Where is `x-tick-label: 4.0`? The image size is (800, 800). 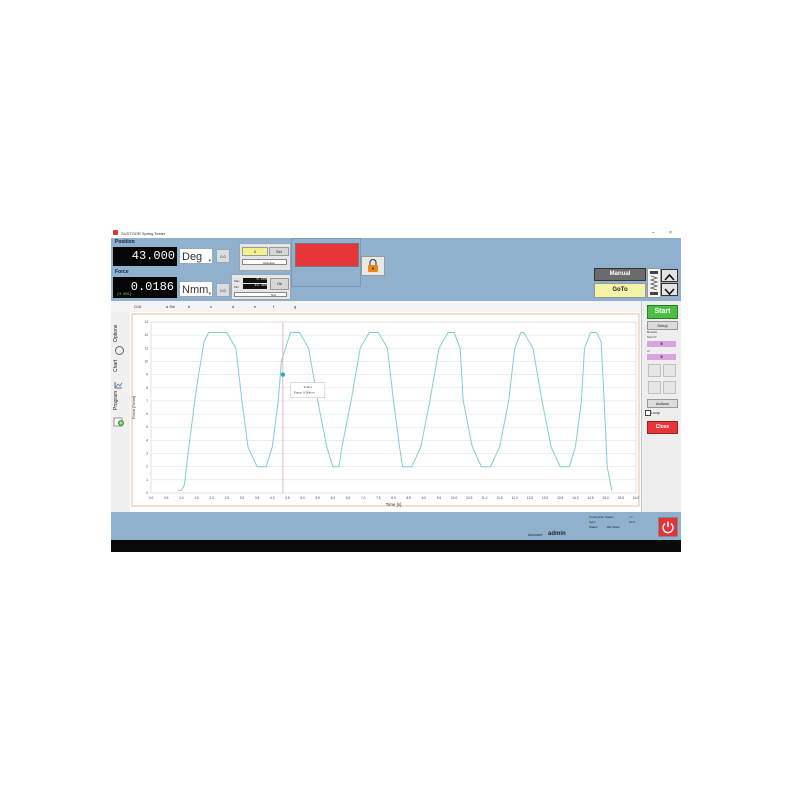 x-tick-label: 4.0 is located at coordinates (272, 498).